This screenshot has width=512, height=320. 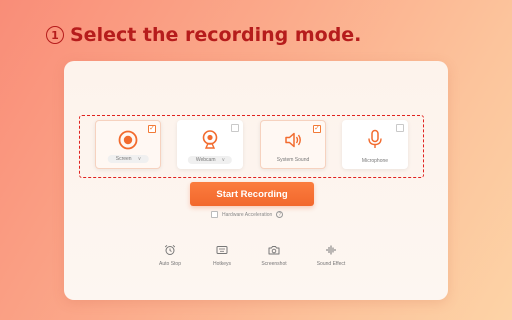 I want to click on webcam-dropdown: Webcam ∨, so click(x=210, y=160).